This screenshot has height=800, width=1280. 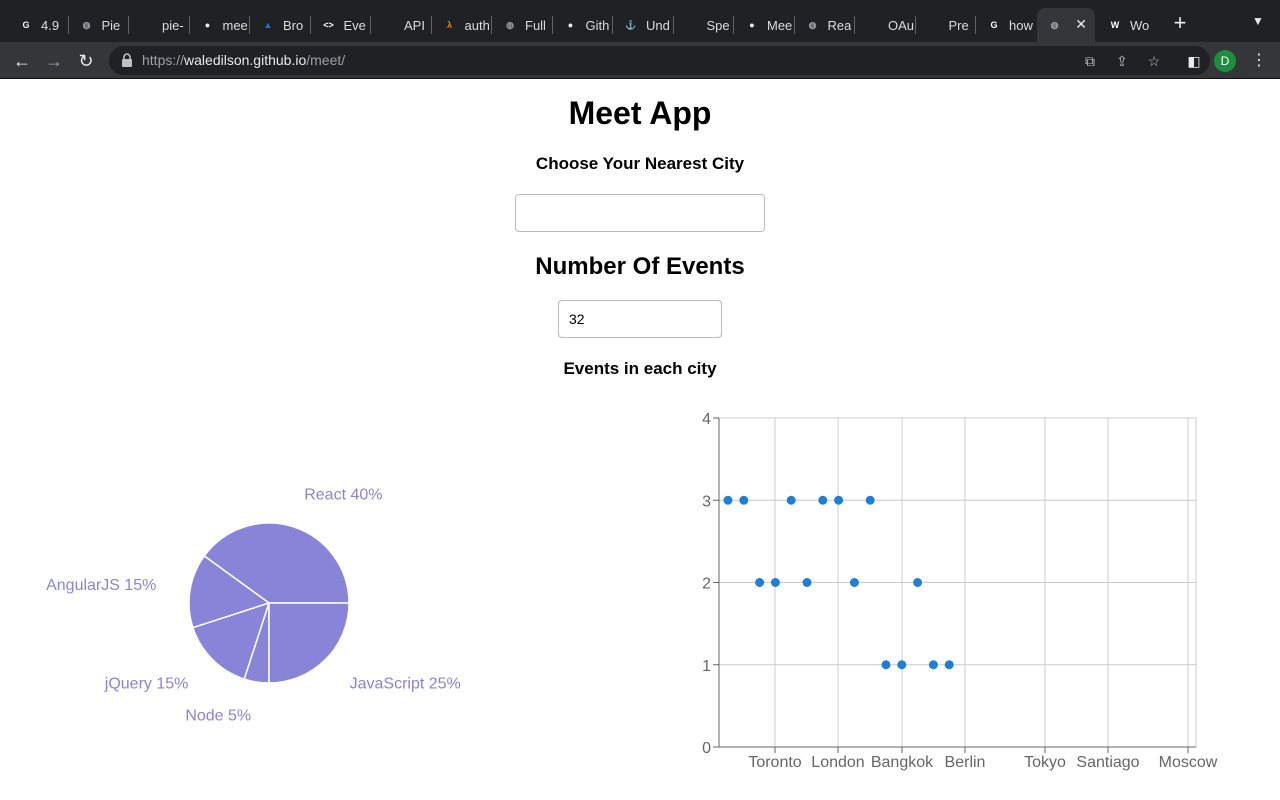 What do you see at coordinates (884, 25) in the screenshot?
I see `browser-tab: M OAu` at bounding box center [884, 25].